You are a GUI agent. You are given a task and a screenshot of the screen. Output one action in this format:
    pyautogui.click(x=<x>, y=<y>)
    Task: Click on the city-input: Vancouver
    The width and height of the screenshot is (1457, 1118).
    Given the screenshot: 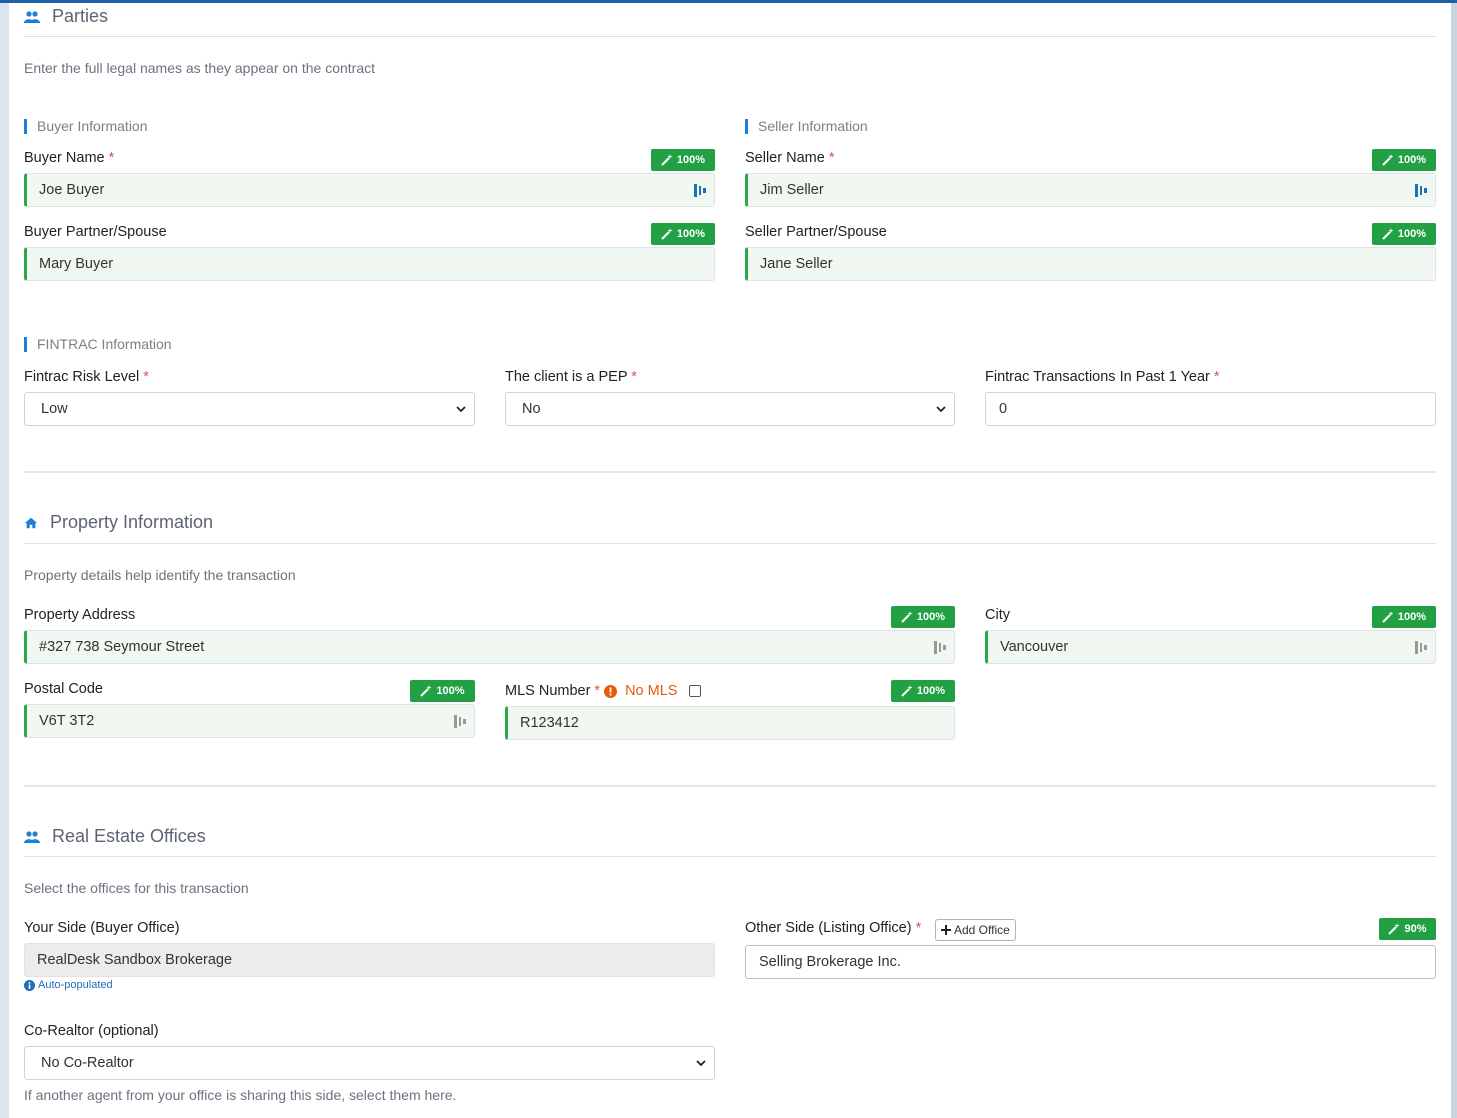 What is the action you would take?
    pyautogui.click(x=1210, y=647)
    